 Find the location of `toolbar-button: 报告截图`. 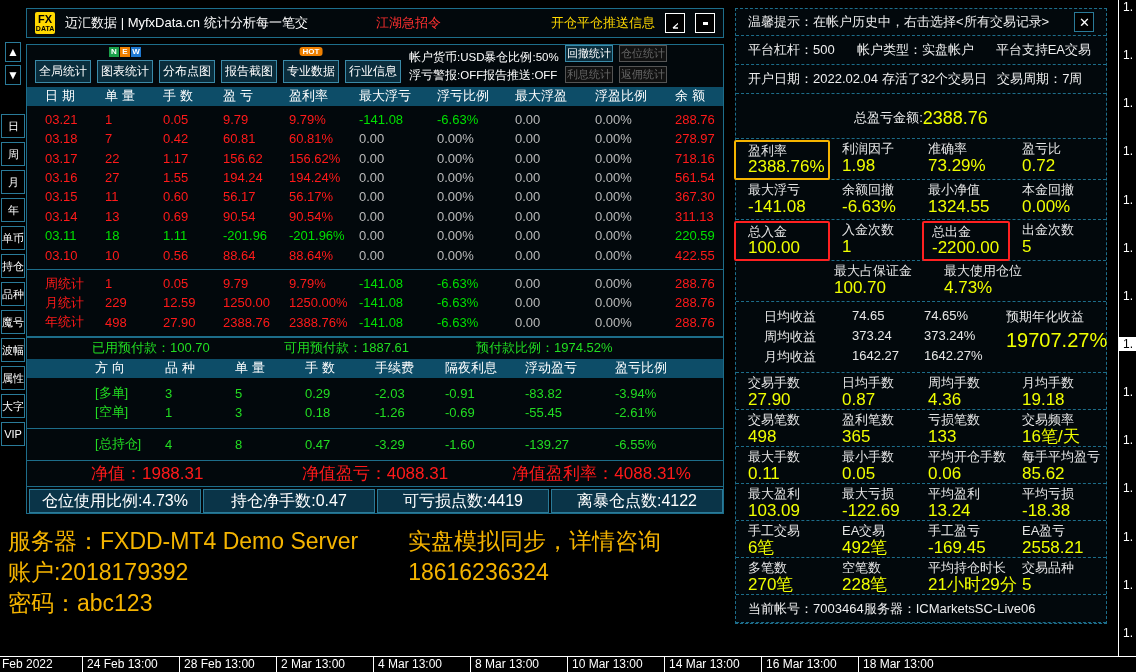

toolbar-button: 报告截图 is located at coordinates (249, 71).